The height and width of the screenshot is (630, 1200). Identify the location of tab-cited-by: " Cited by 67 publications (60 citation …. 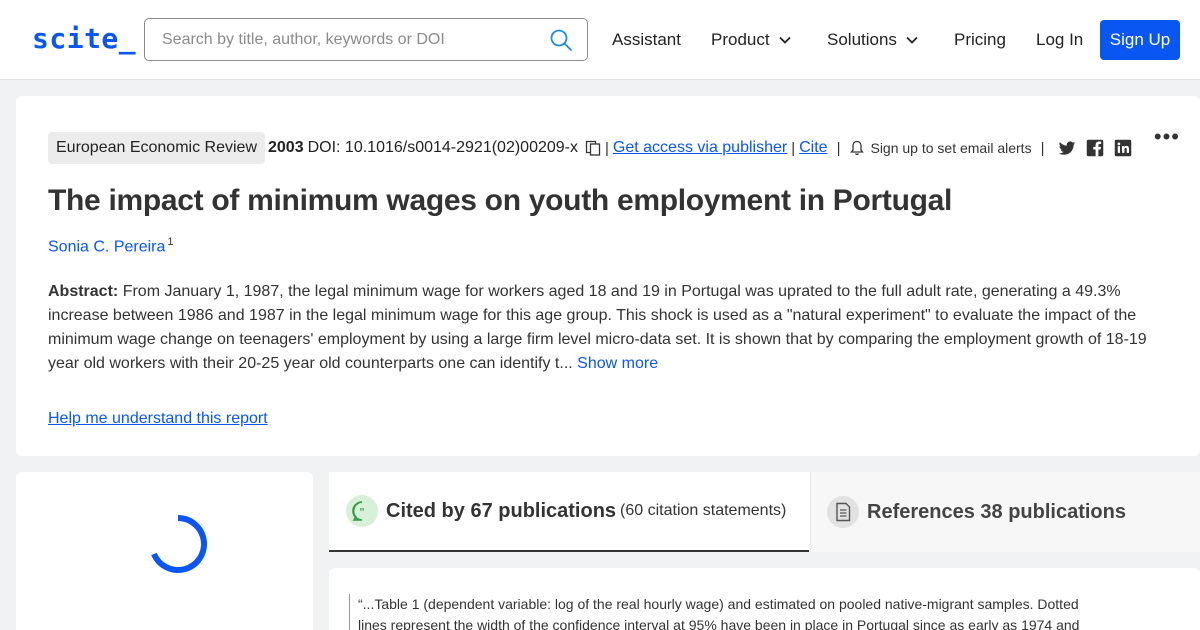
(569, 512).